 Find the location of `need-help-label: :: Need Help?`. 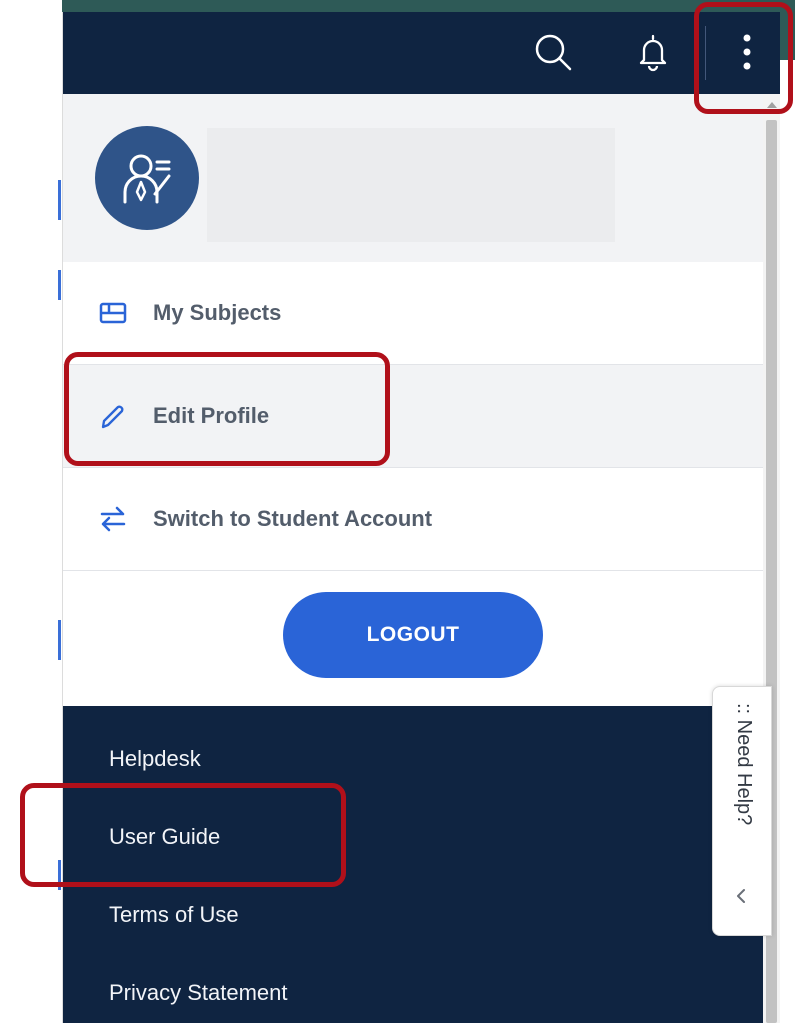

need-help-label: :: Need Help? is located at coordinates (744, 764).